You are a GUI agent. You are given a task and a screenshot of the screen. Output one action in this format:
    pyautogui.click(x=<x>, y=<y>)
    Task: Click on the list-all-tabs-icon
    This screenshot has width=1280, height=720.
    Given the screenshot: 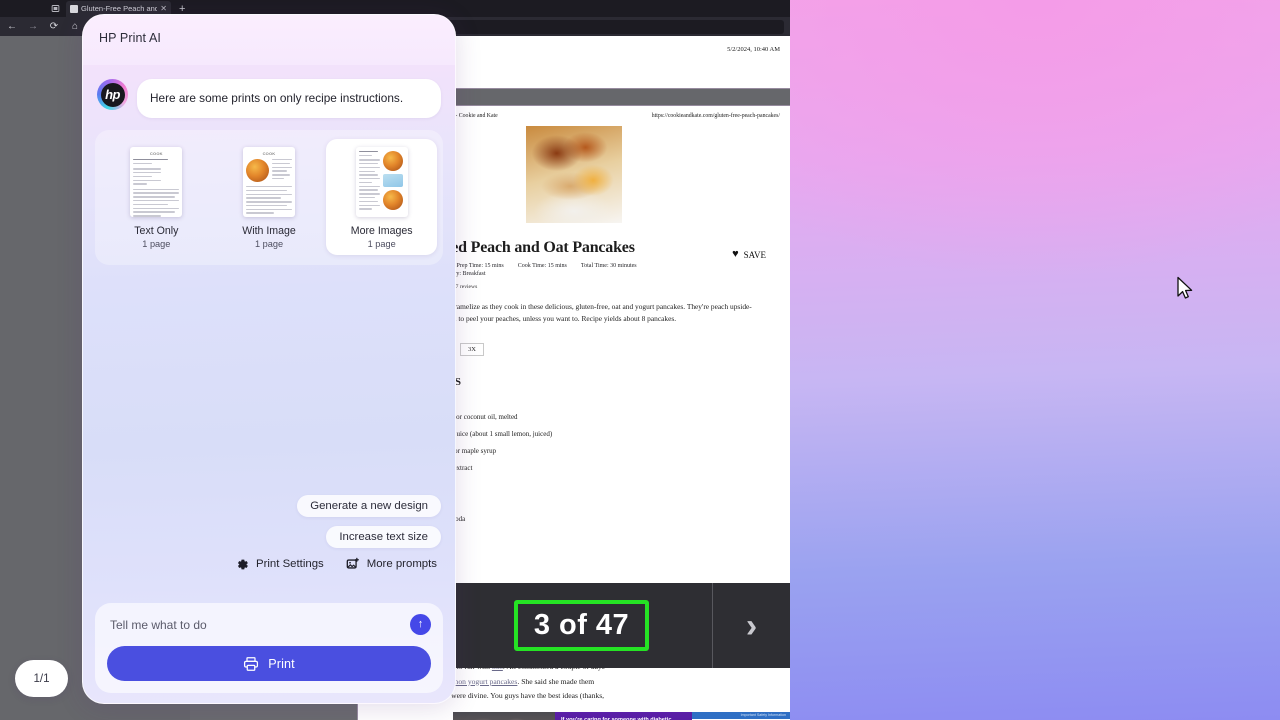 What is the action you would take?
    pyautogui.click(x=55, y=8)
    